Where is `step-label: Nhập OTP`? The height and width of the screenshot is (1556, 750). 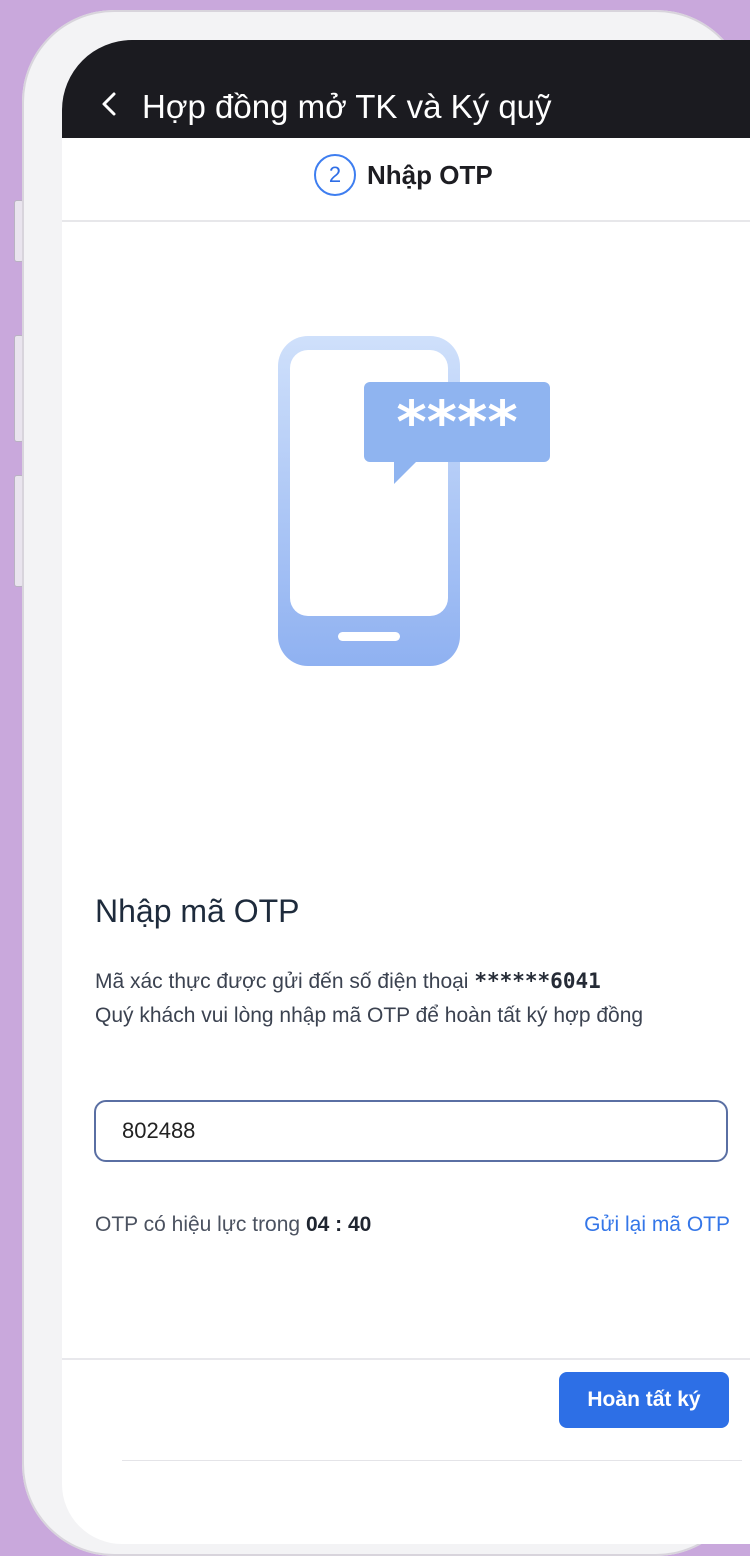
step-label: Nhập OTP is located at coordinates (430, 175).